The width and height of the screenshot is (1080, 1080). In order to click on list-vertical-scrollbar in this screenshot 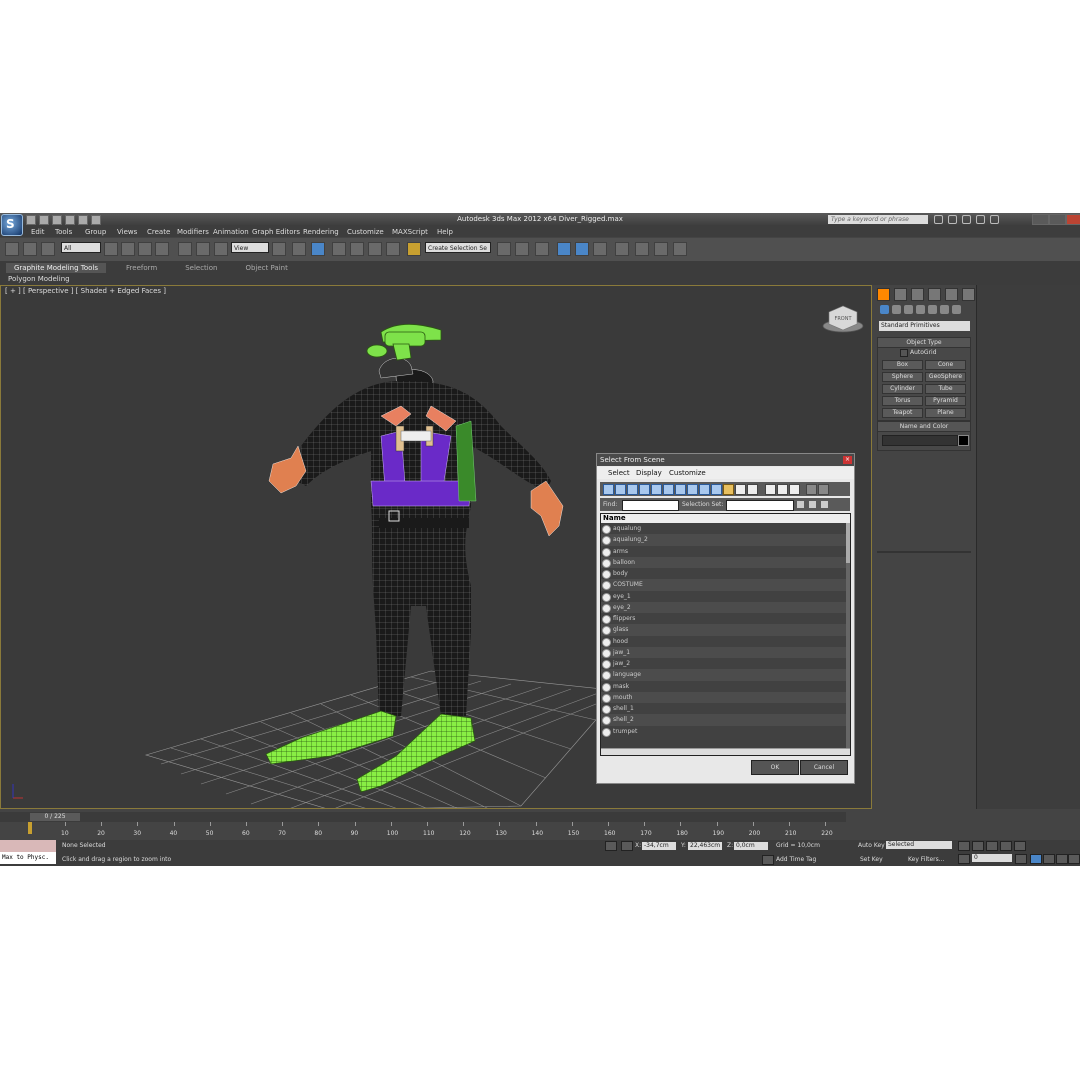, I will do `click(848, 639)`.